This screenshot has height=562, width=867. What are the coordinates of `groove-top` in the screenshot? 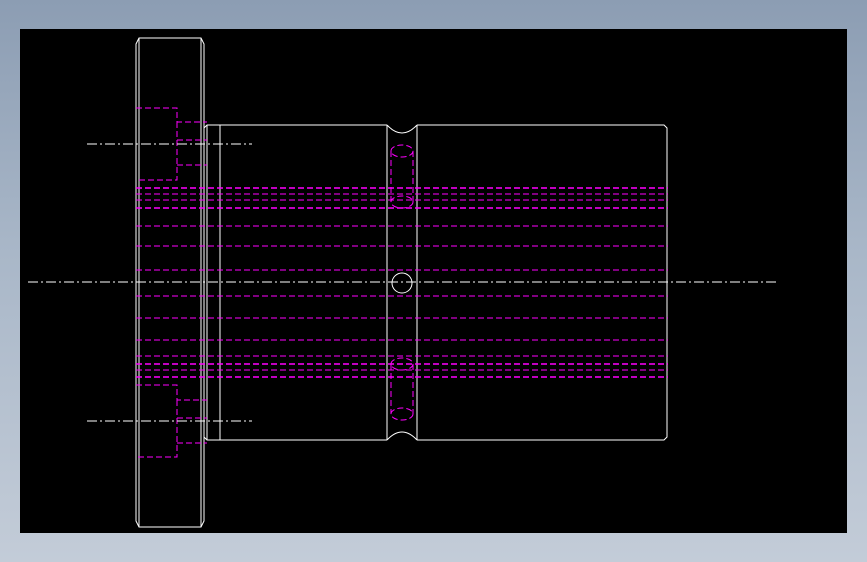 It's located at (402, 129).